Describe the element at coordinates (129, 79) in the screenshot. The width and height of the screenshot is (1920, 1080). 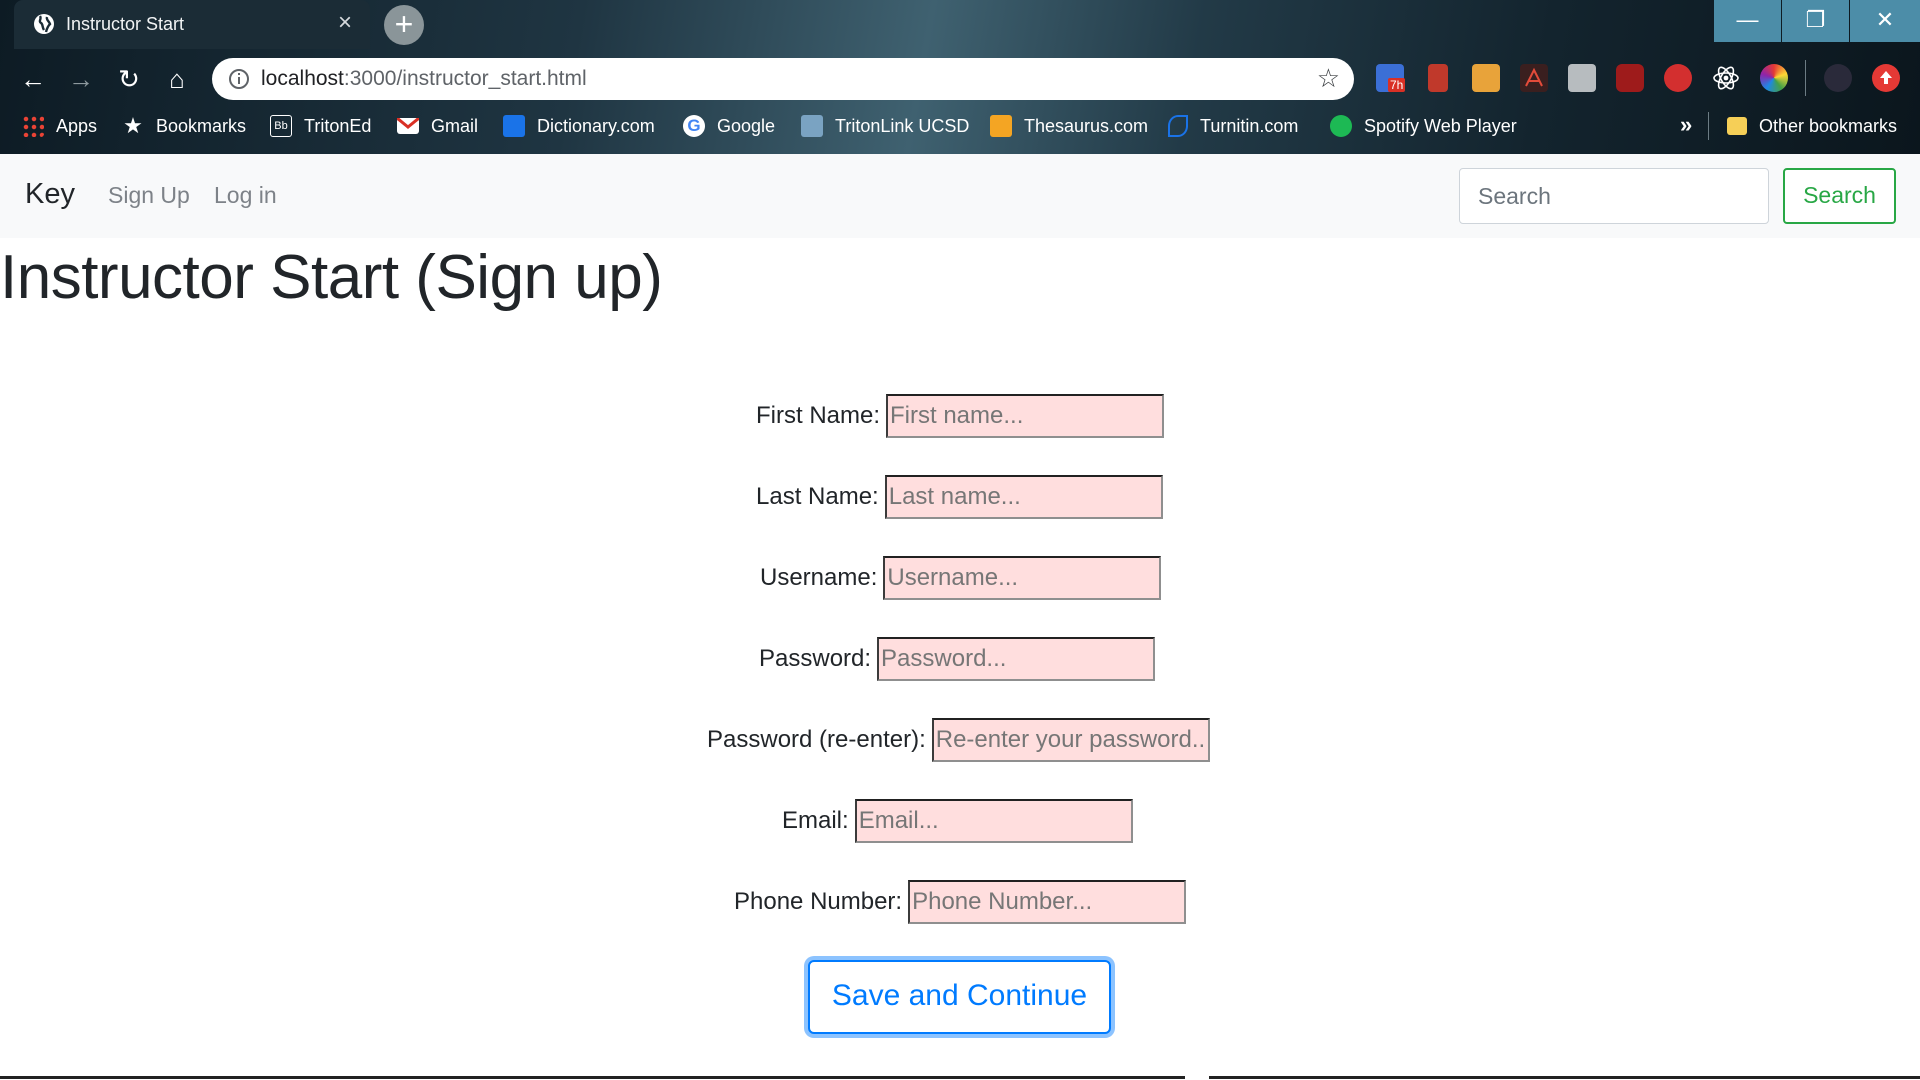
I see `reload-icon: ↻` at that location.